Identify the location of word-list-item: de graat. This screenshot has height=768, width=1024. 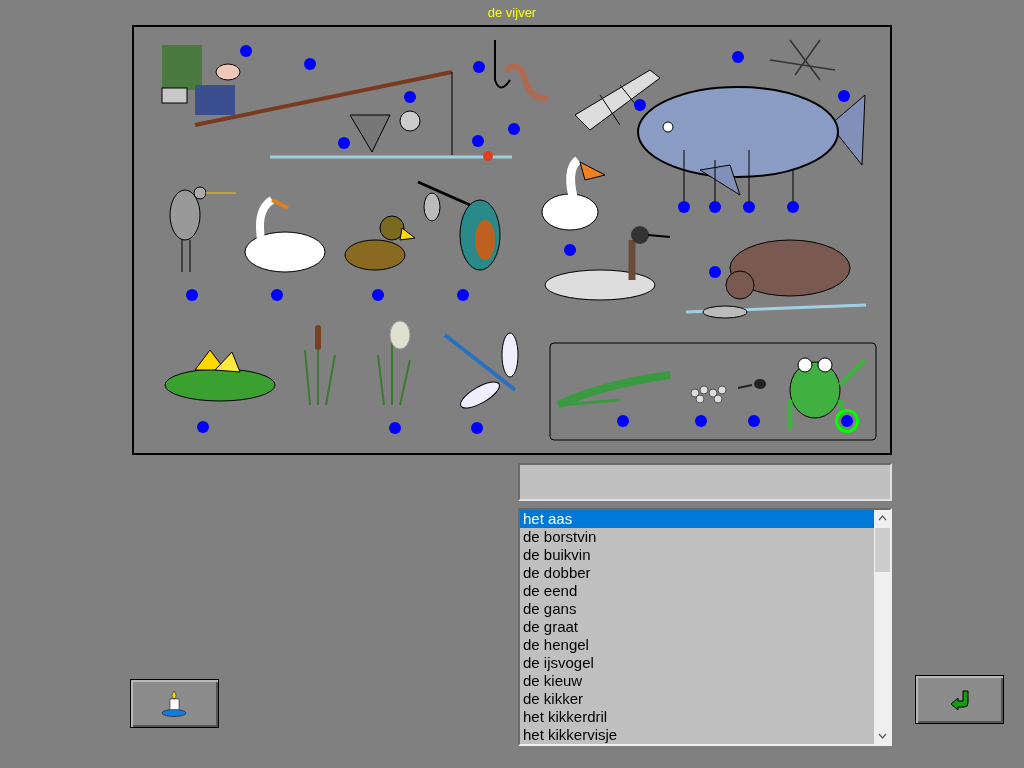
(697, 627).